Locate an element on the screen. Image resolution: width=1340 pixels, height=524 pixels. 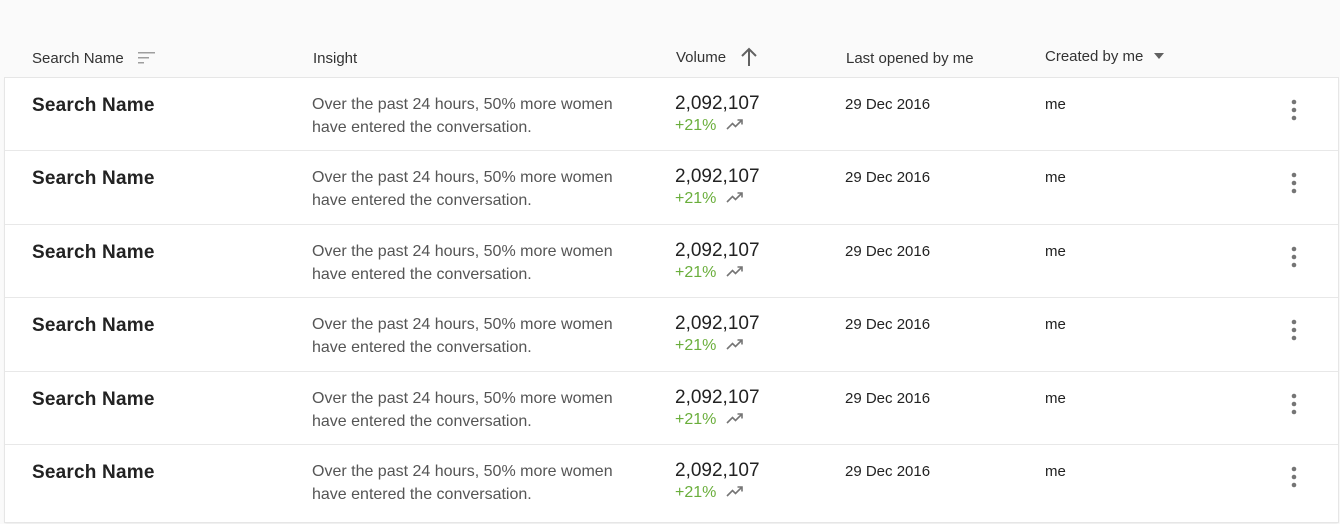
caret-down-icon is located at coordinates (1159, 56).